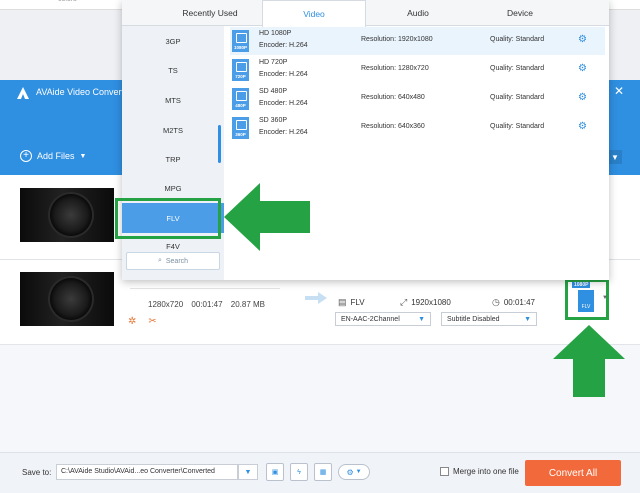  Describe the element at coordinates (496, 302) in the screenshot. I see `clock-icon: ◷` at that location.